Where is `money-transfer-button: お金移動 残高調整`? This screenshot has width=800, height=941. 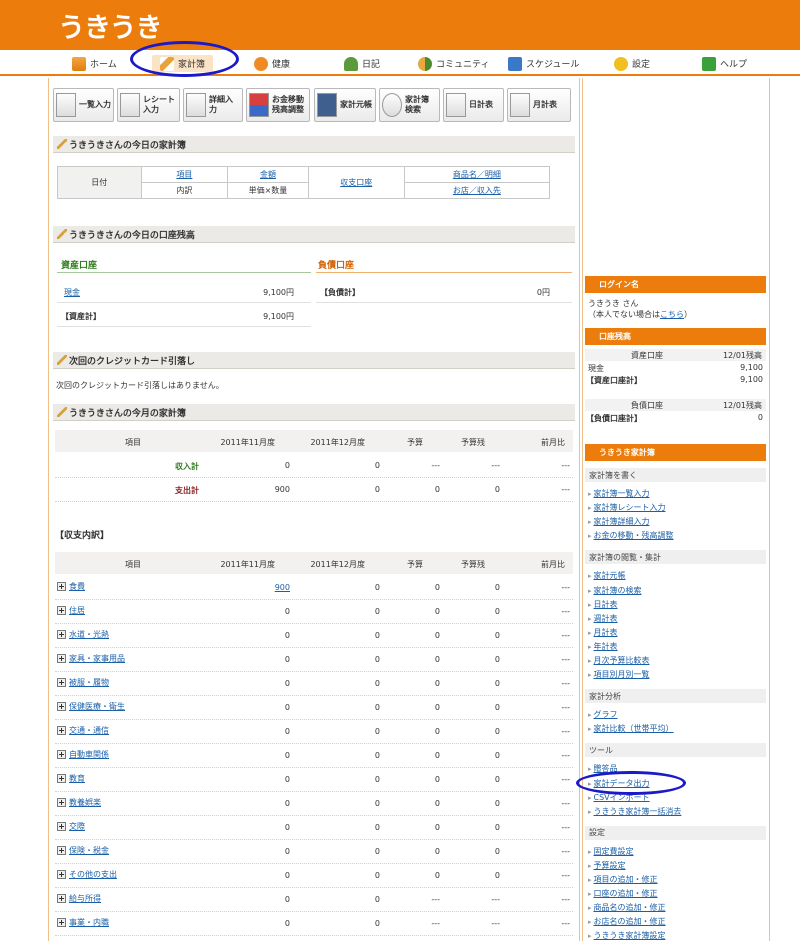
money-transfer-button: お金移動 残高調整 is located at coordinates (278, 105).